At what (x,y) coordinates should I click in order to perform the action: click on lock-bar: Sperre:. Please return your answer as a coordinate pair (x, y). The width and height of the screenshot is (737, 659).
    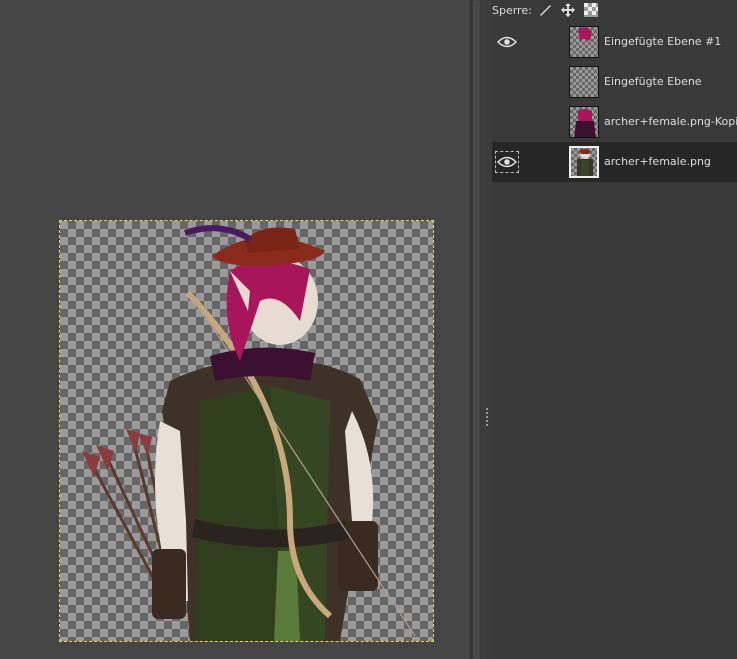
    Looking at the image, I should click on (614, 10).